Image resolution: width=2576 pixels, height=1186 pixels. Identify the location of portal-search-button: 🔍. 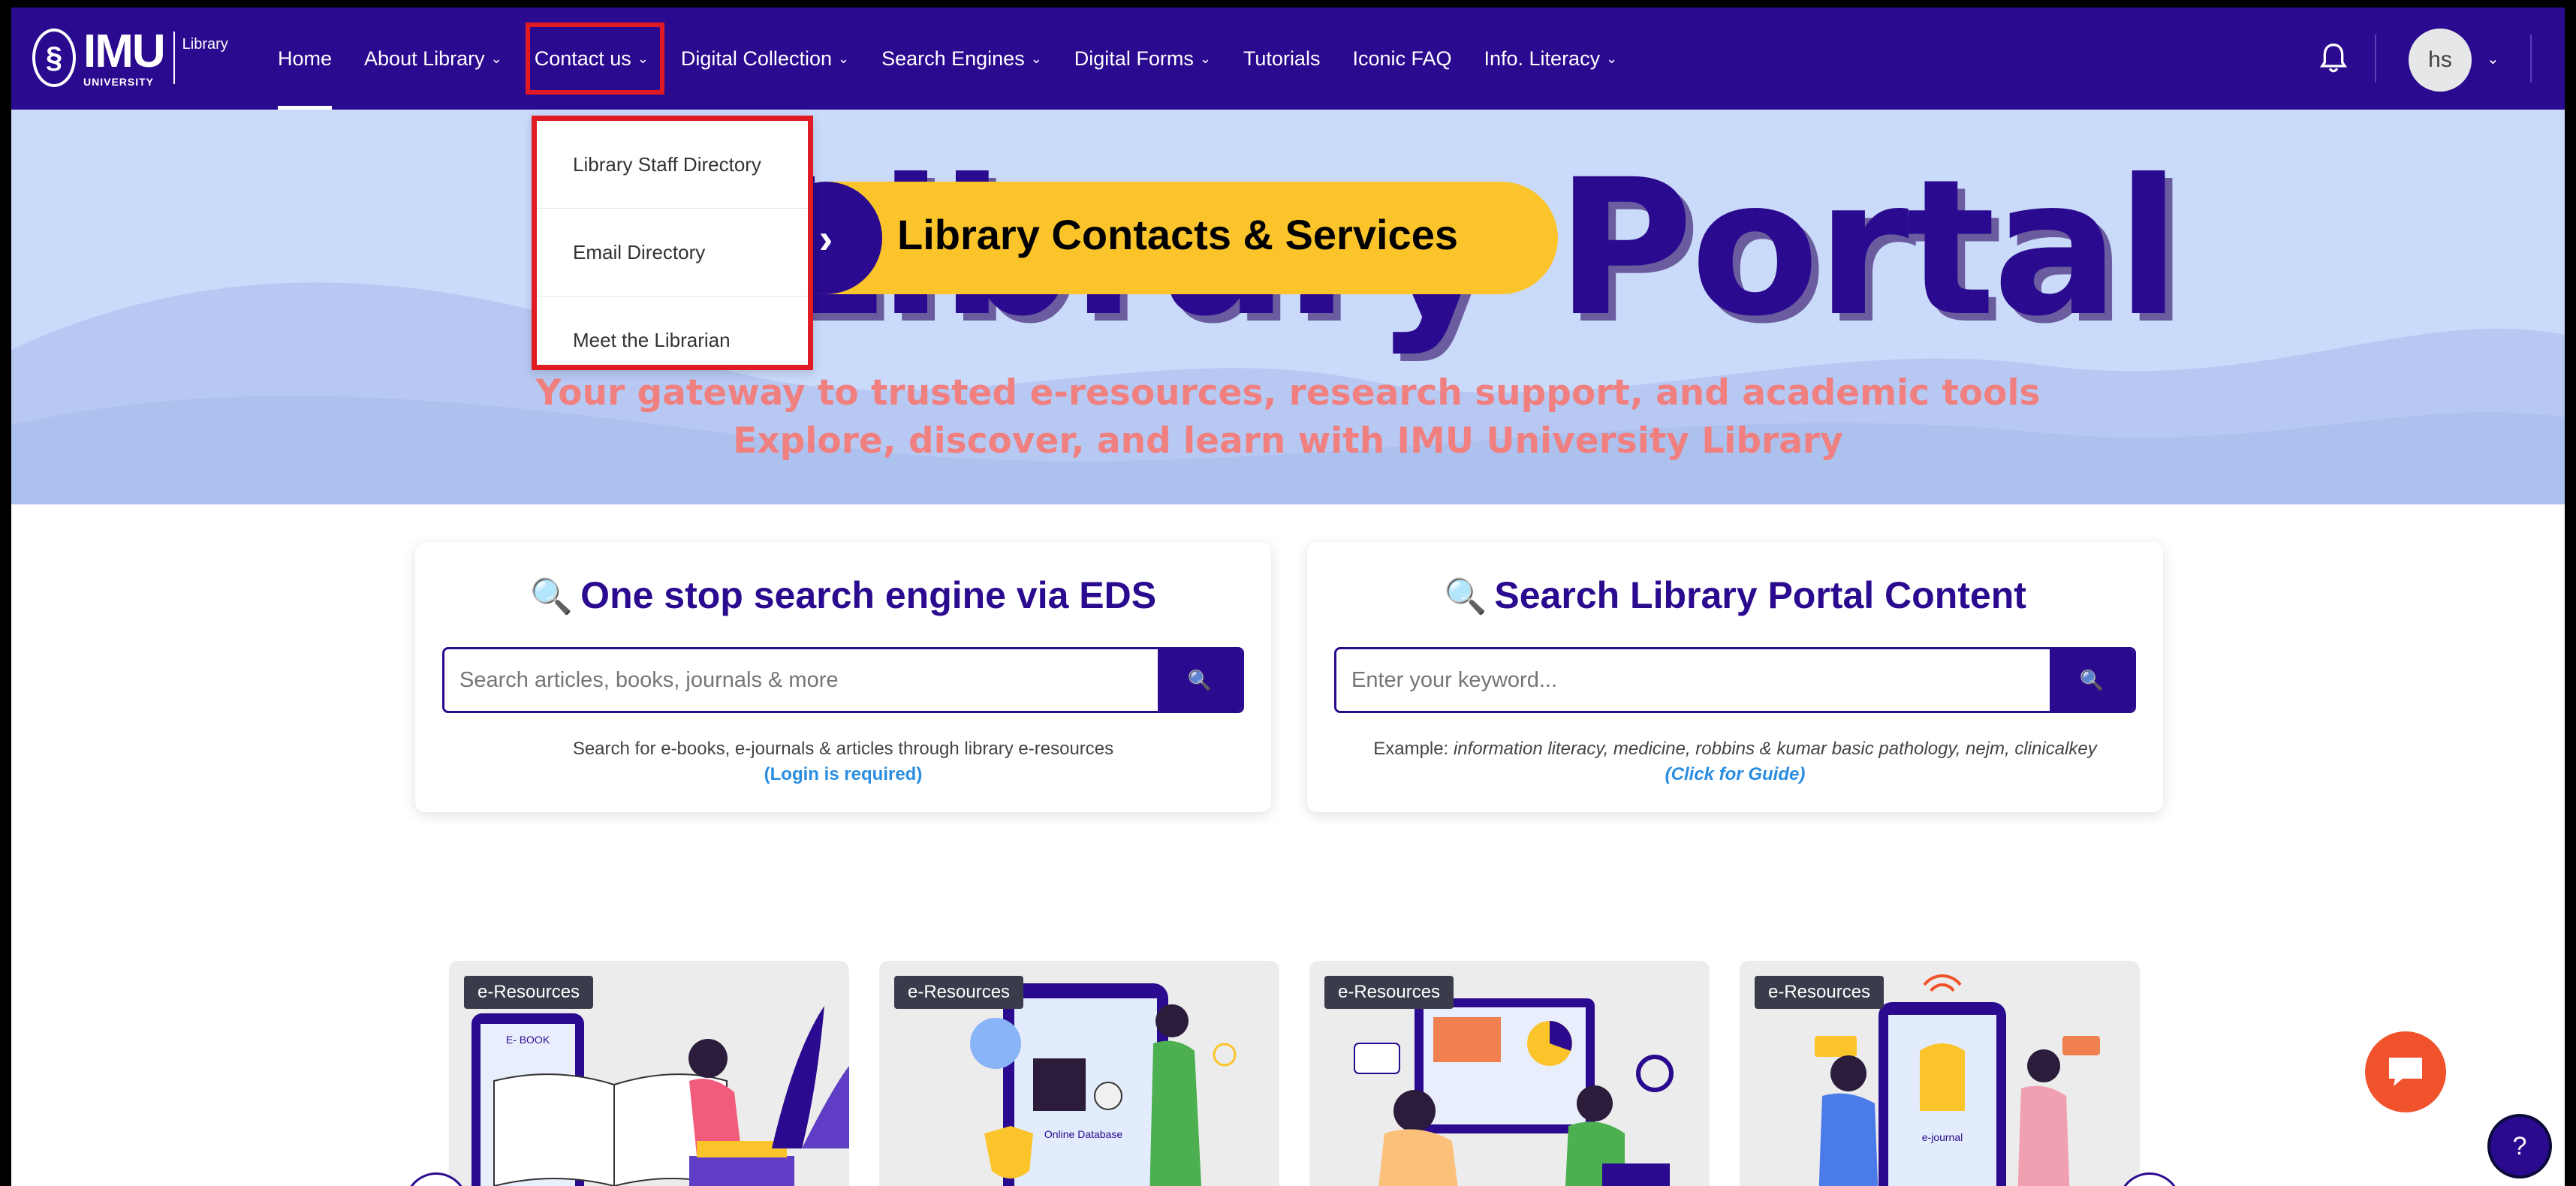
(2092, 680).